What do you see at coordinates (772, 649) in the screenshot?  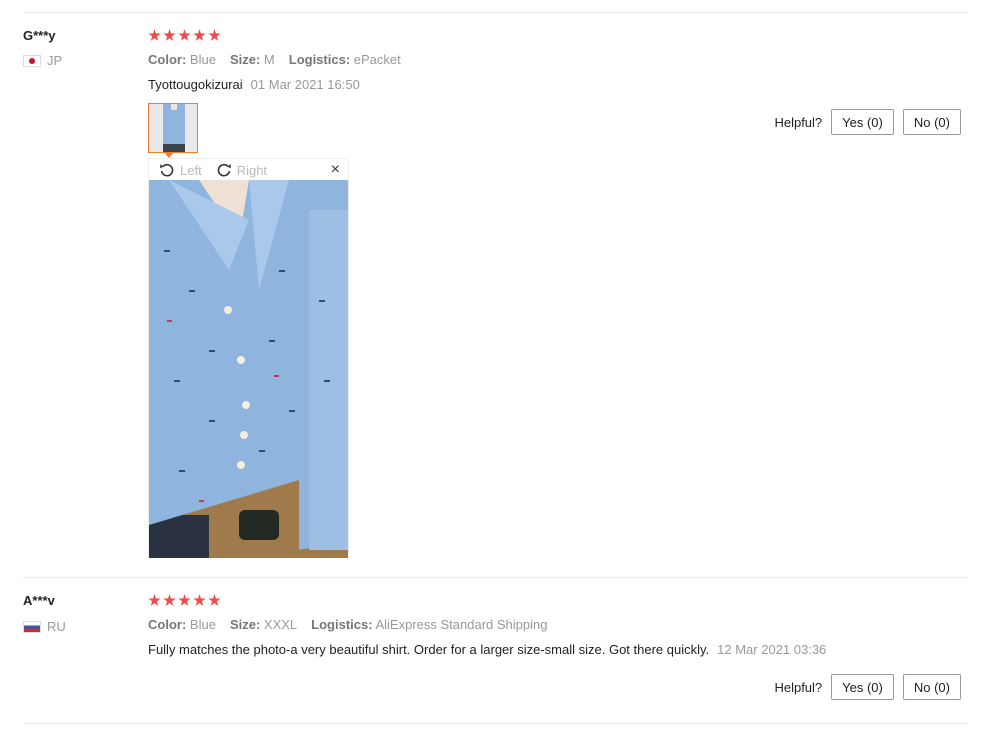 I see `review-date: 12 Mar 2021 03:36` at bounding box center [772, 649].